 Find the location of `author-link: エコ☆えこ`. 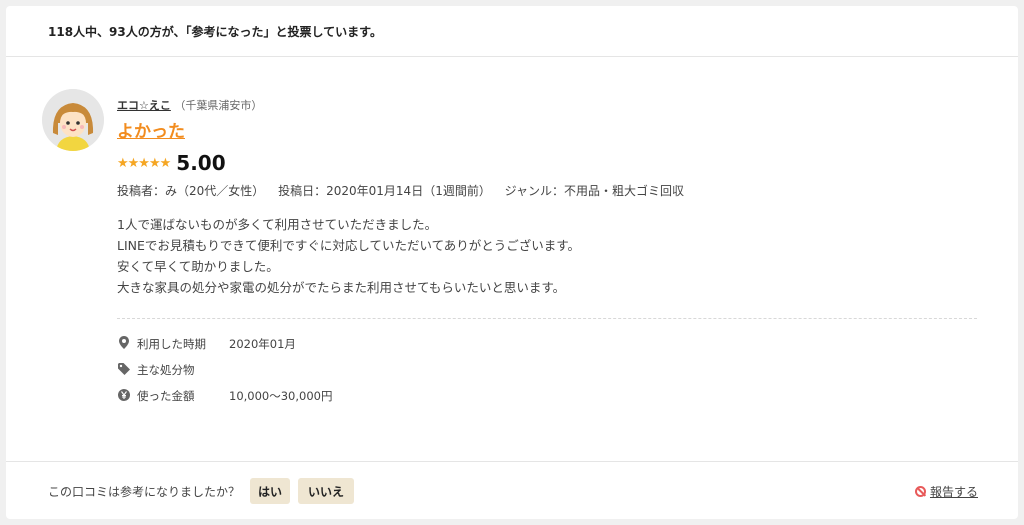

author-link: エコ☆えこ is located at coordinates (144, 105).